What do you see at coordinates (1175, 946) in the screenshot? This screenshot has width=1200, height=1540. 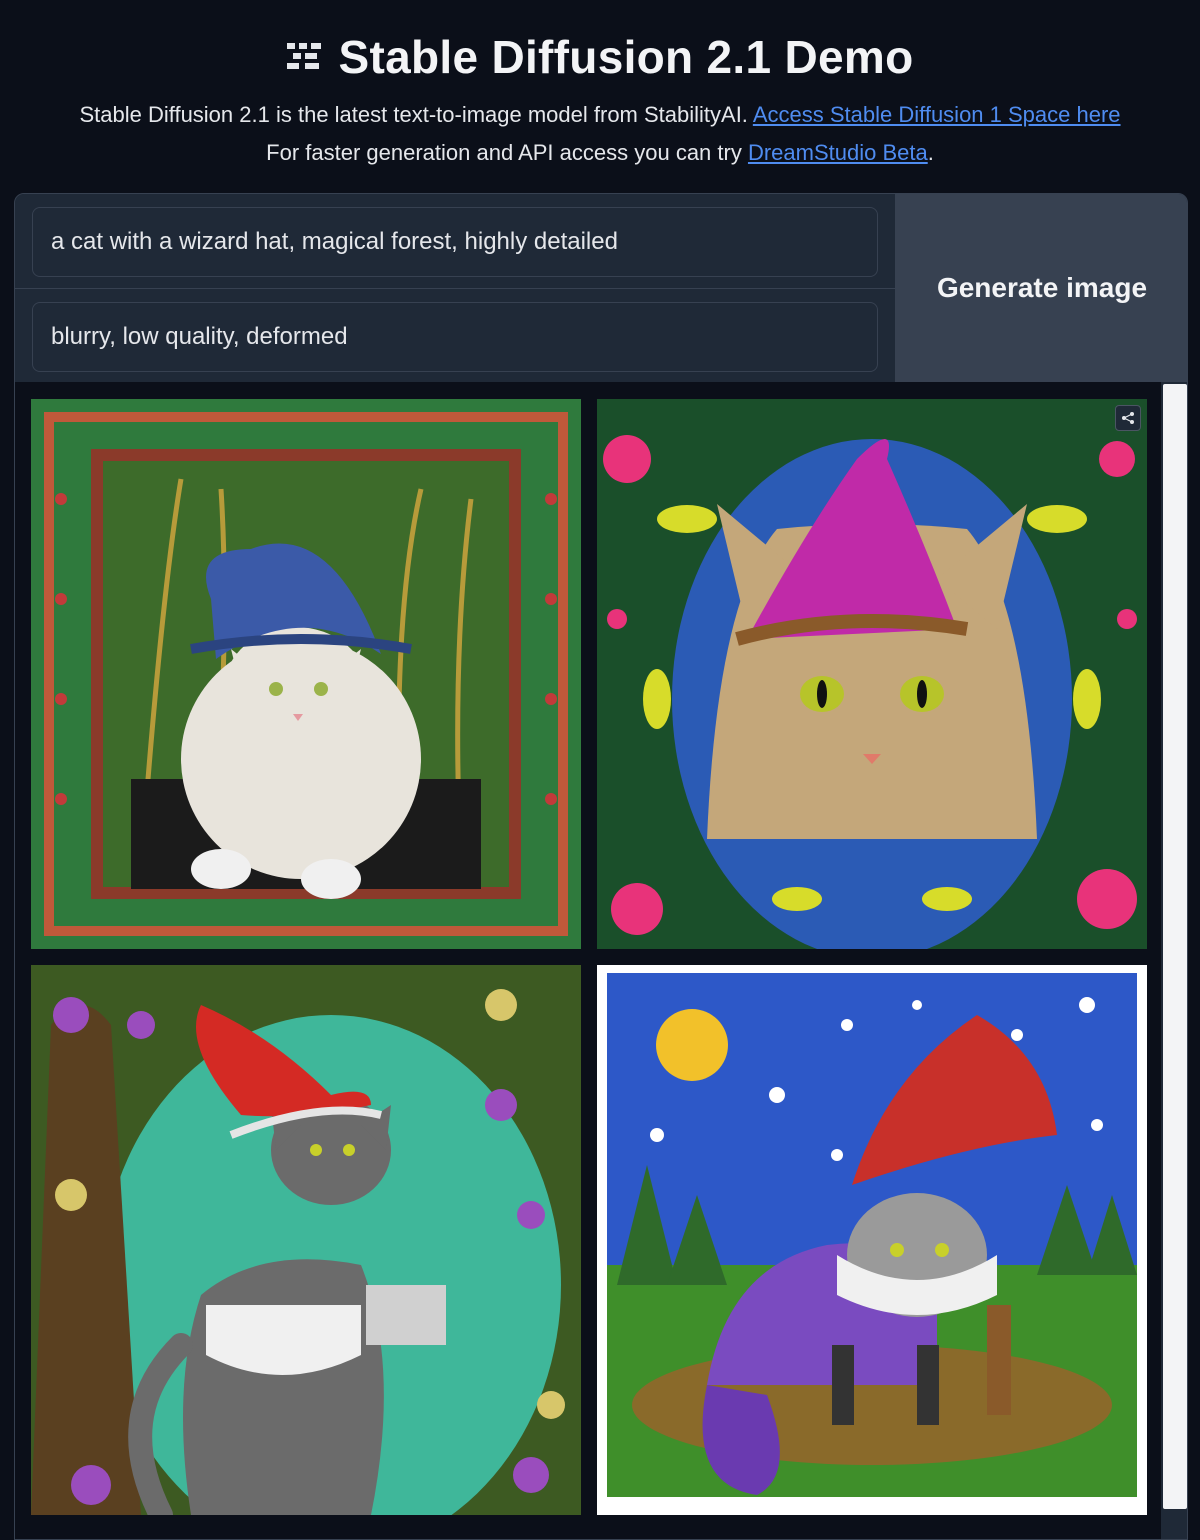 I see `gallery-scrollbar-thumb` at bounding box center [1175, 946].